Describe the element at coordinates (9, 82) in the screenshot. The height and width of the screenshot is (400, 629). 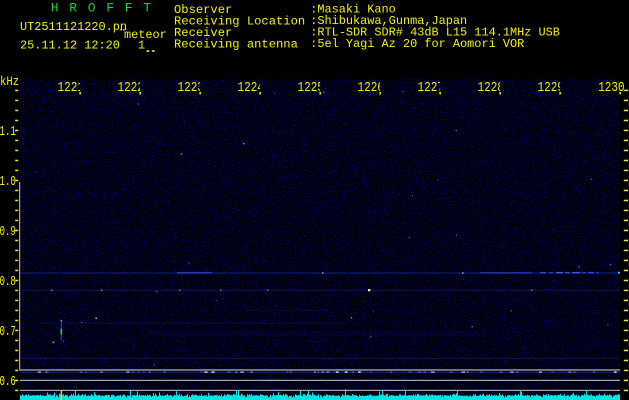
I see `svg-text: kHz` at that location.